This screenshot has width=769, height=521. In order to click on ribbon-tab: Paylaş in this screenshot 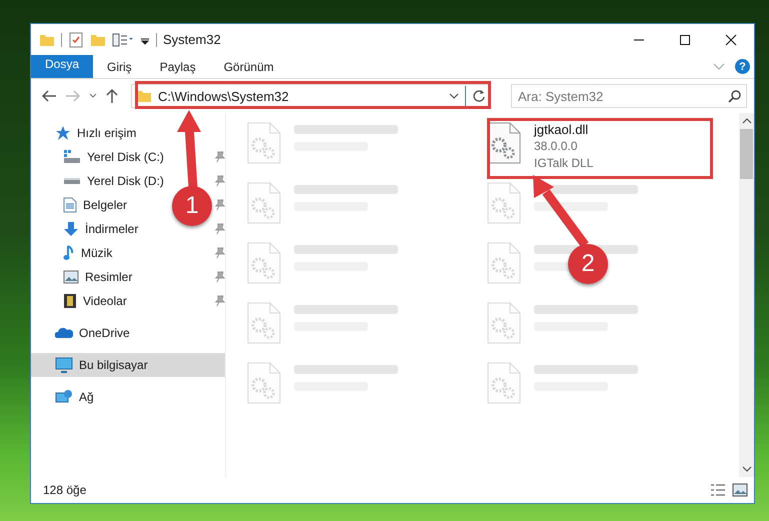, I will do `click(178, 66)`.